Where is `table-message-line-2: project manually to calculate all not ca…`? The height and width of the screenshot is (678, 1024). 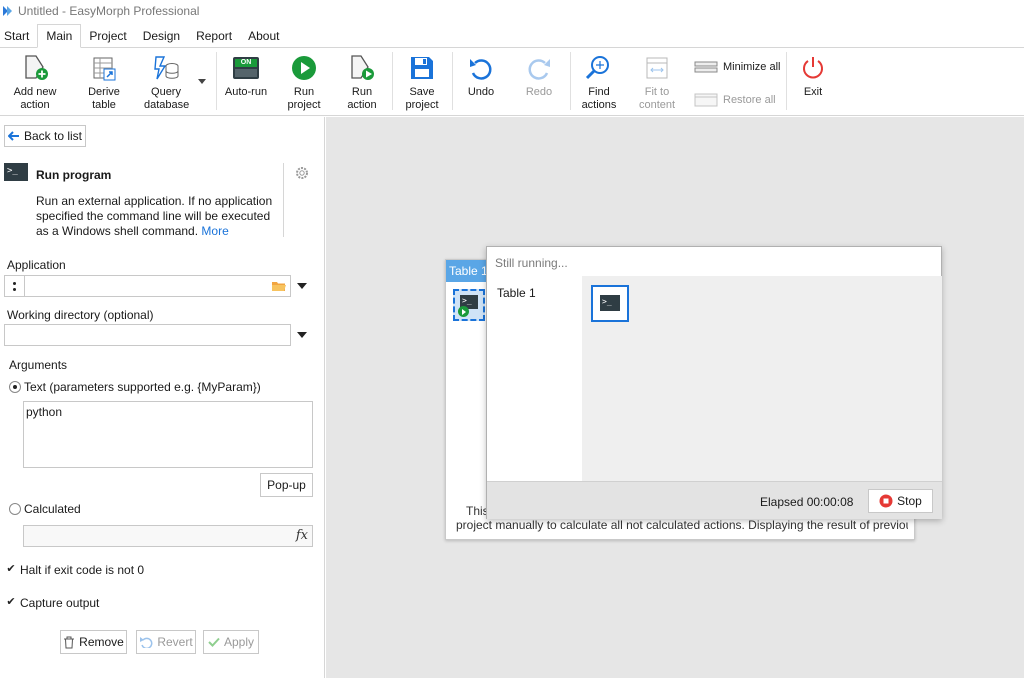 table-message-line-2: project manually to calculate all not ca… is located at coordinates (682, 525).